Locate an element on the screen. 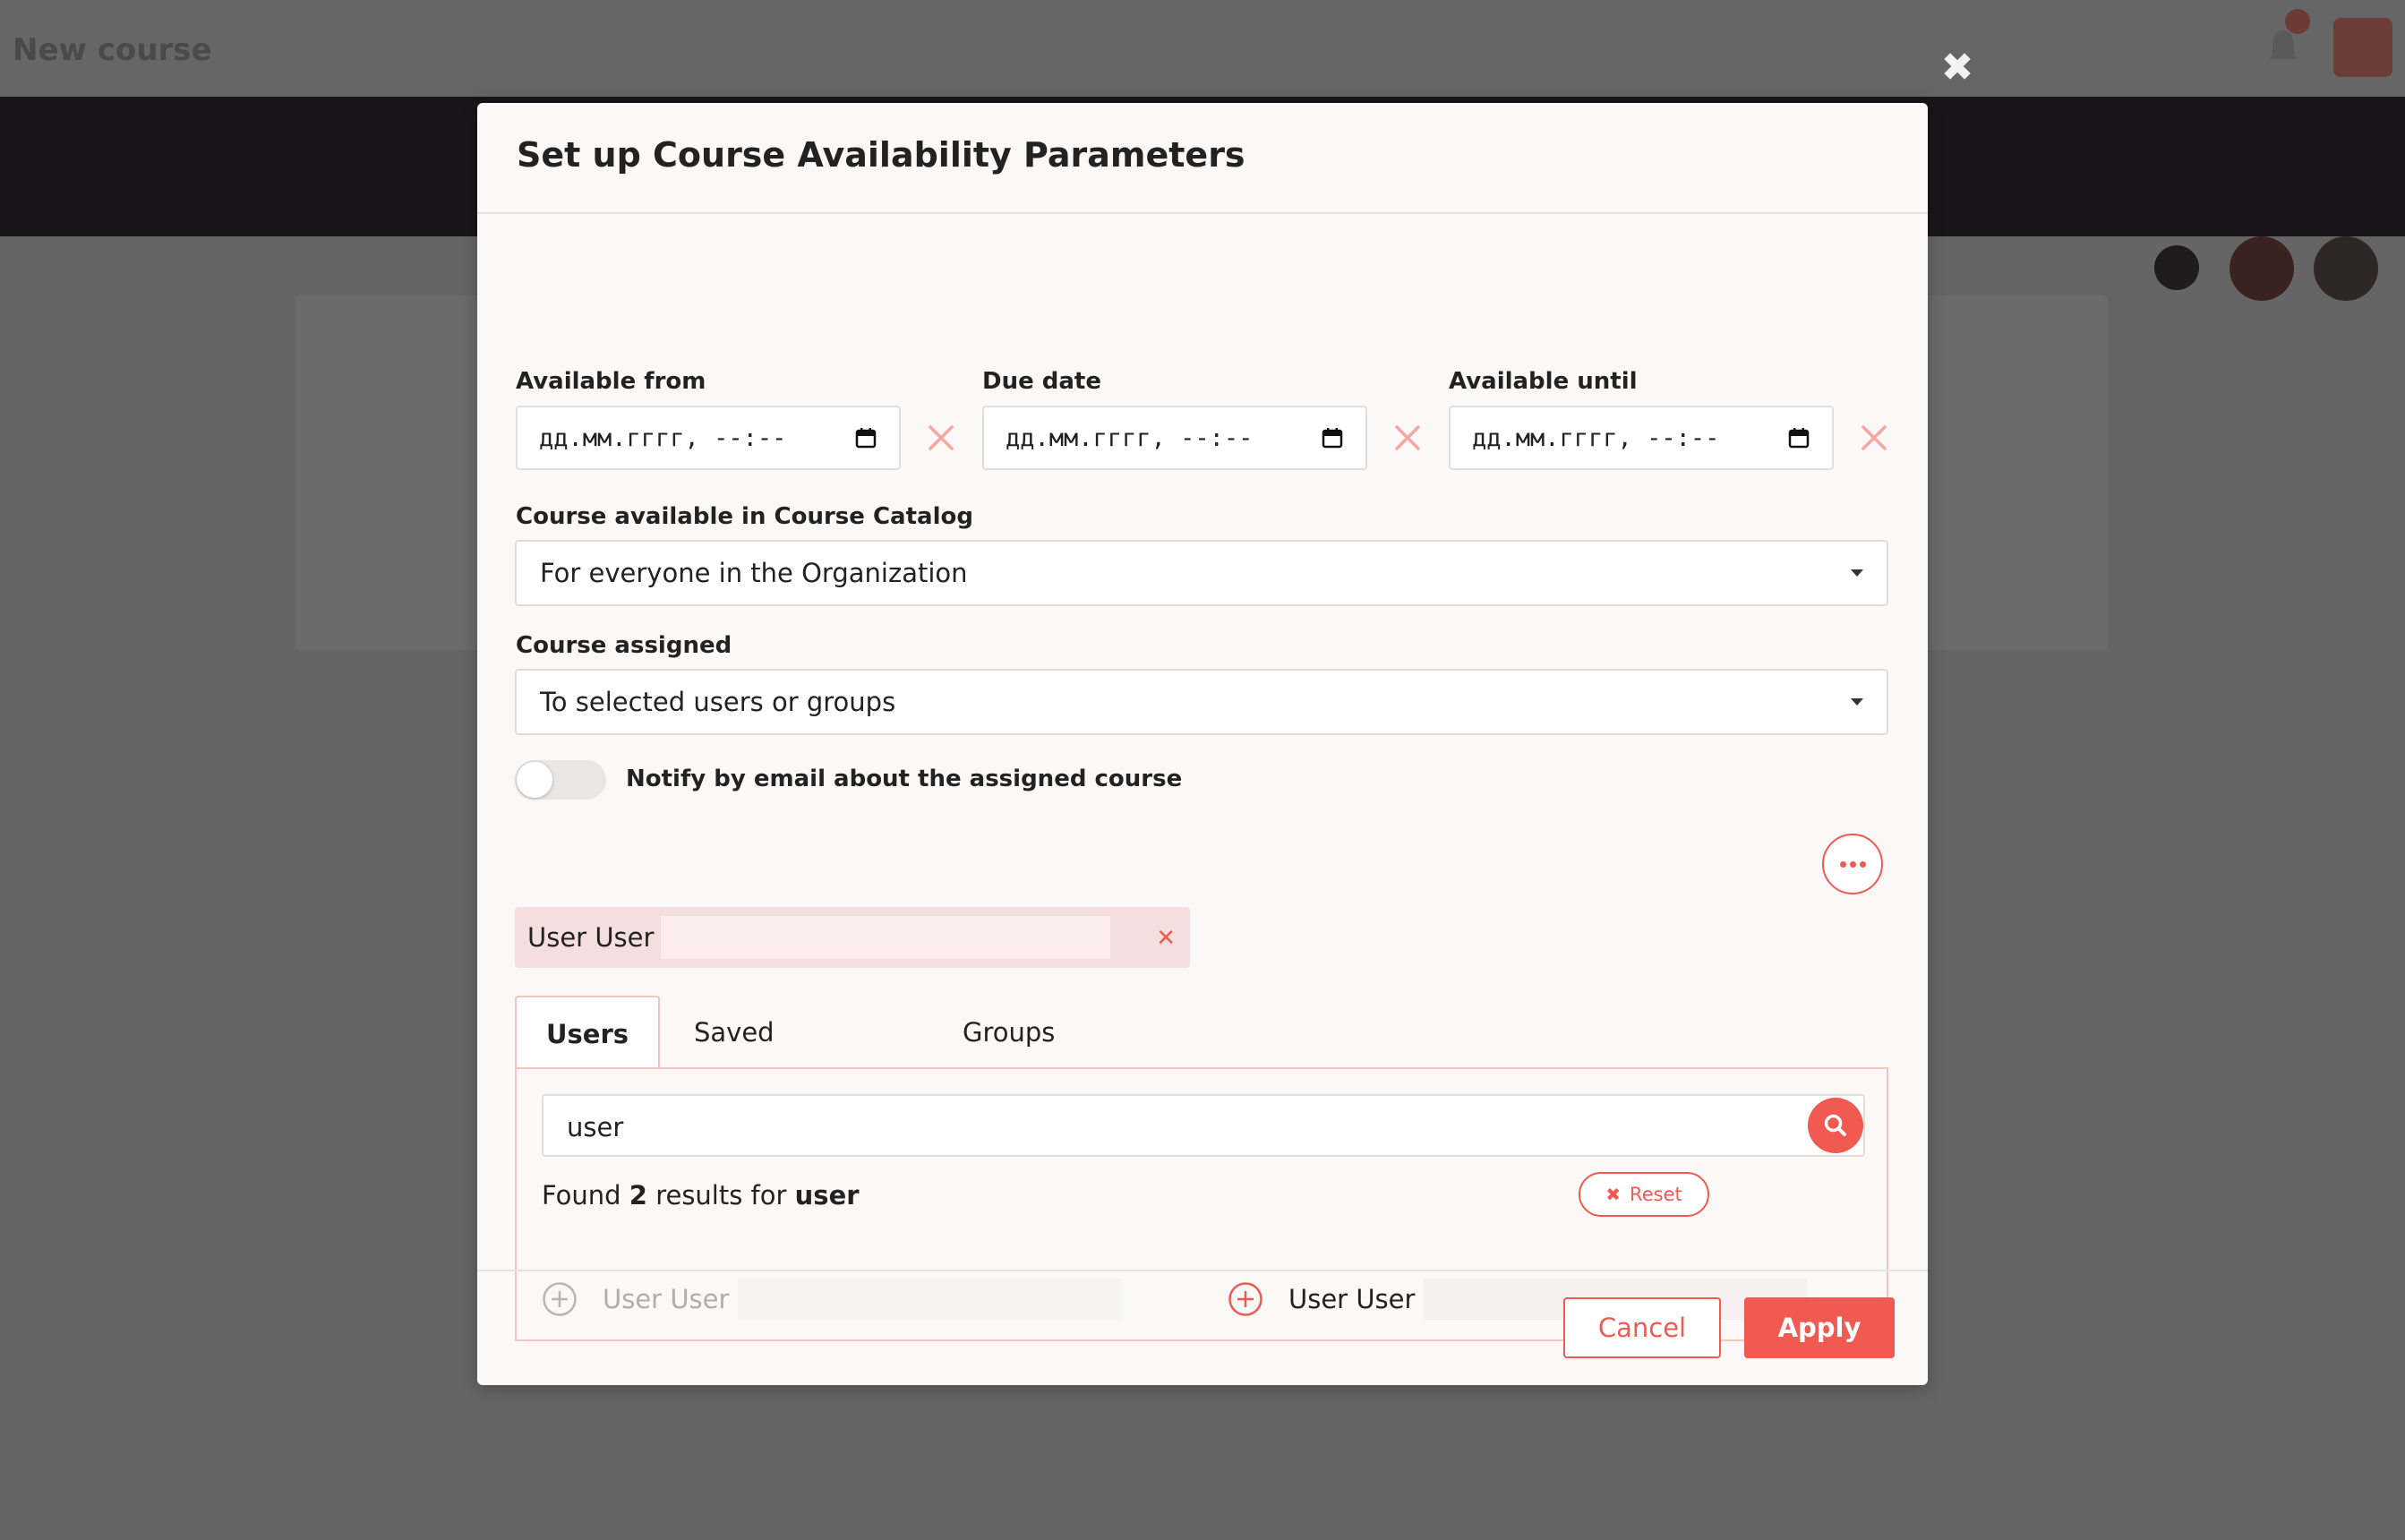 This screenshot has width=2405, height=1540. notification-count-badge is located at coordinates (2297, 21).